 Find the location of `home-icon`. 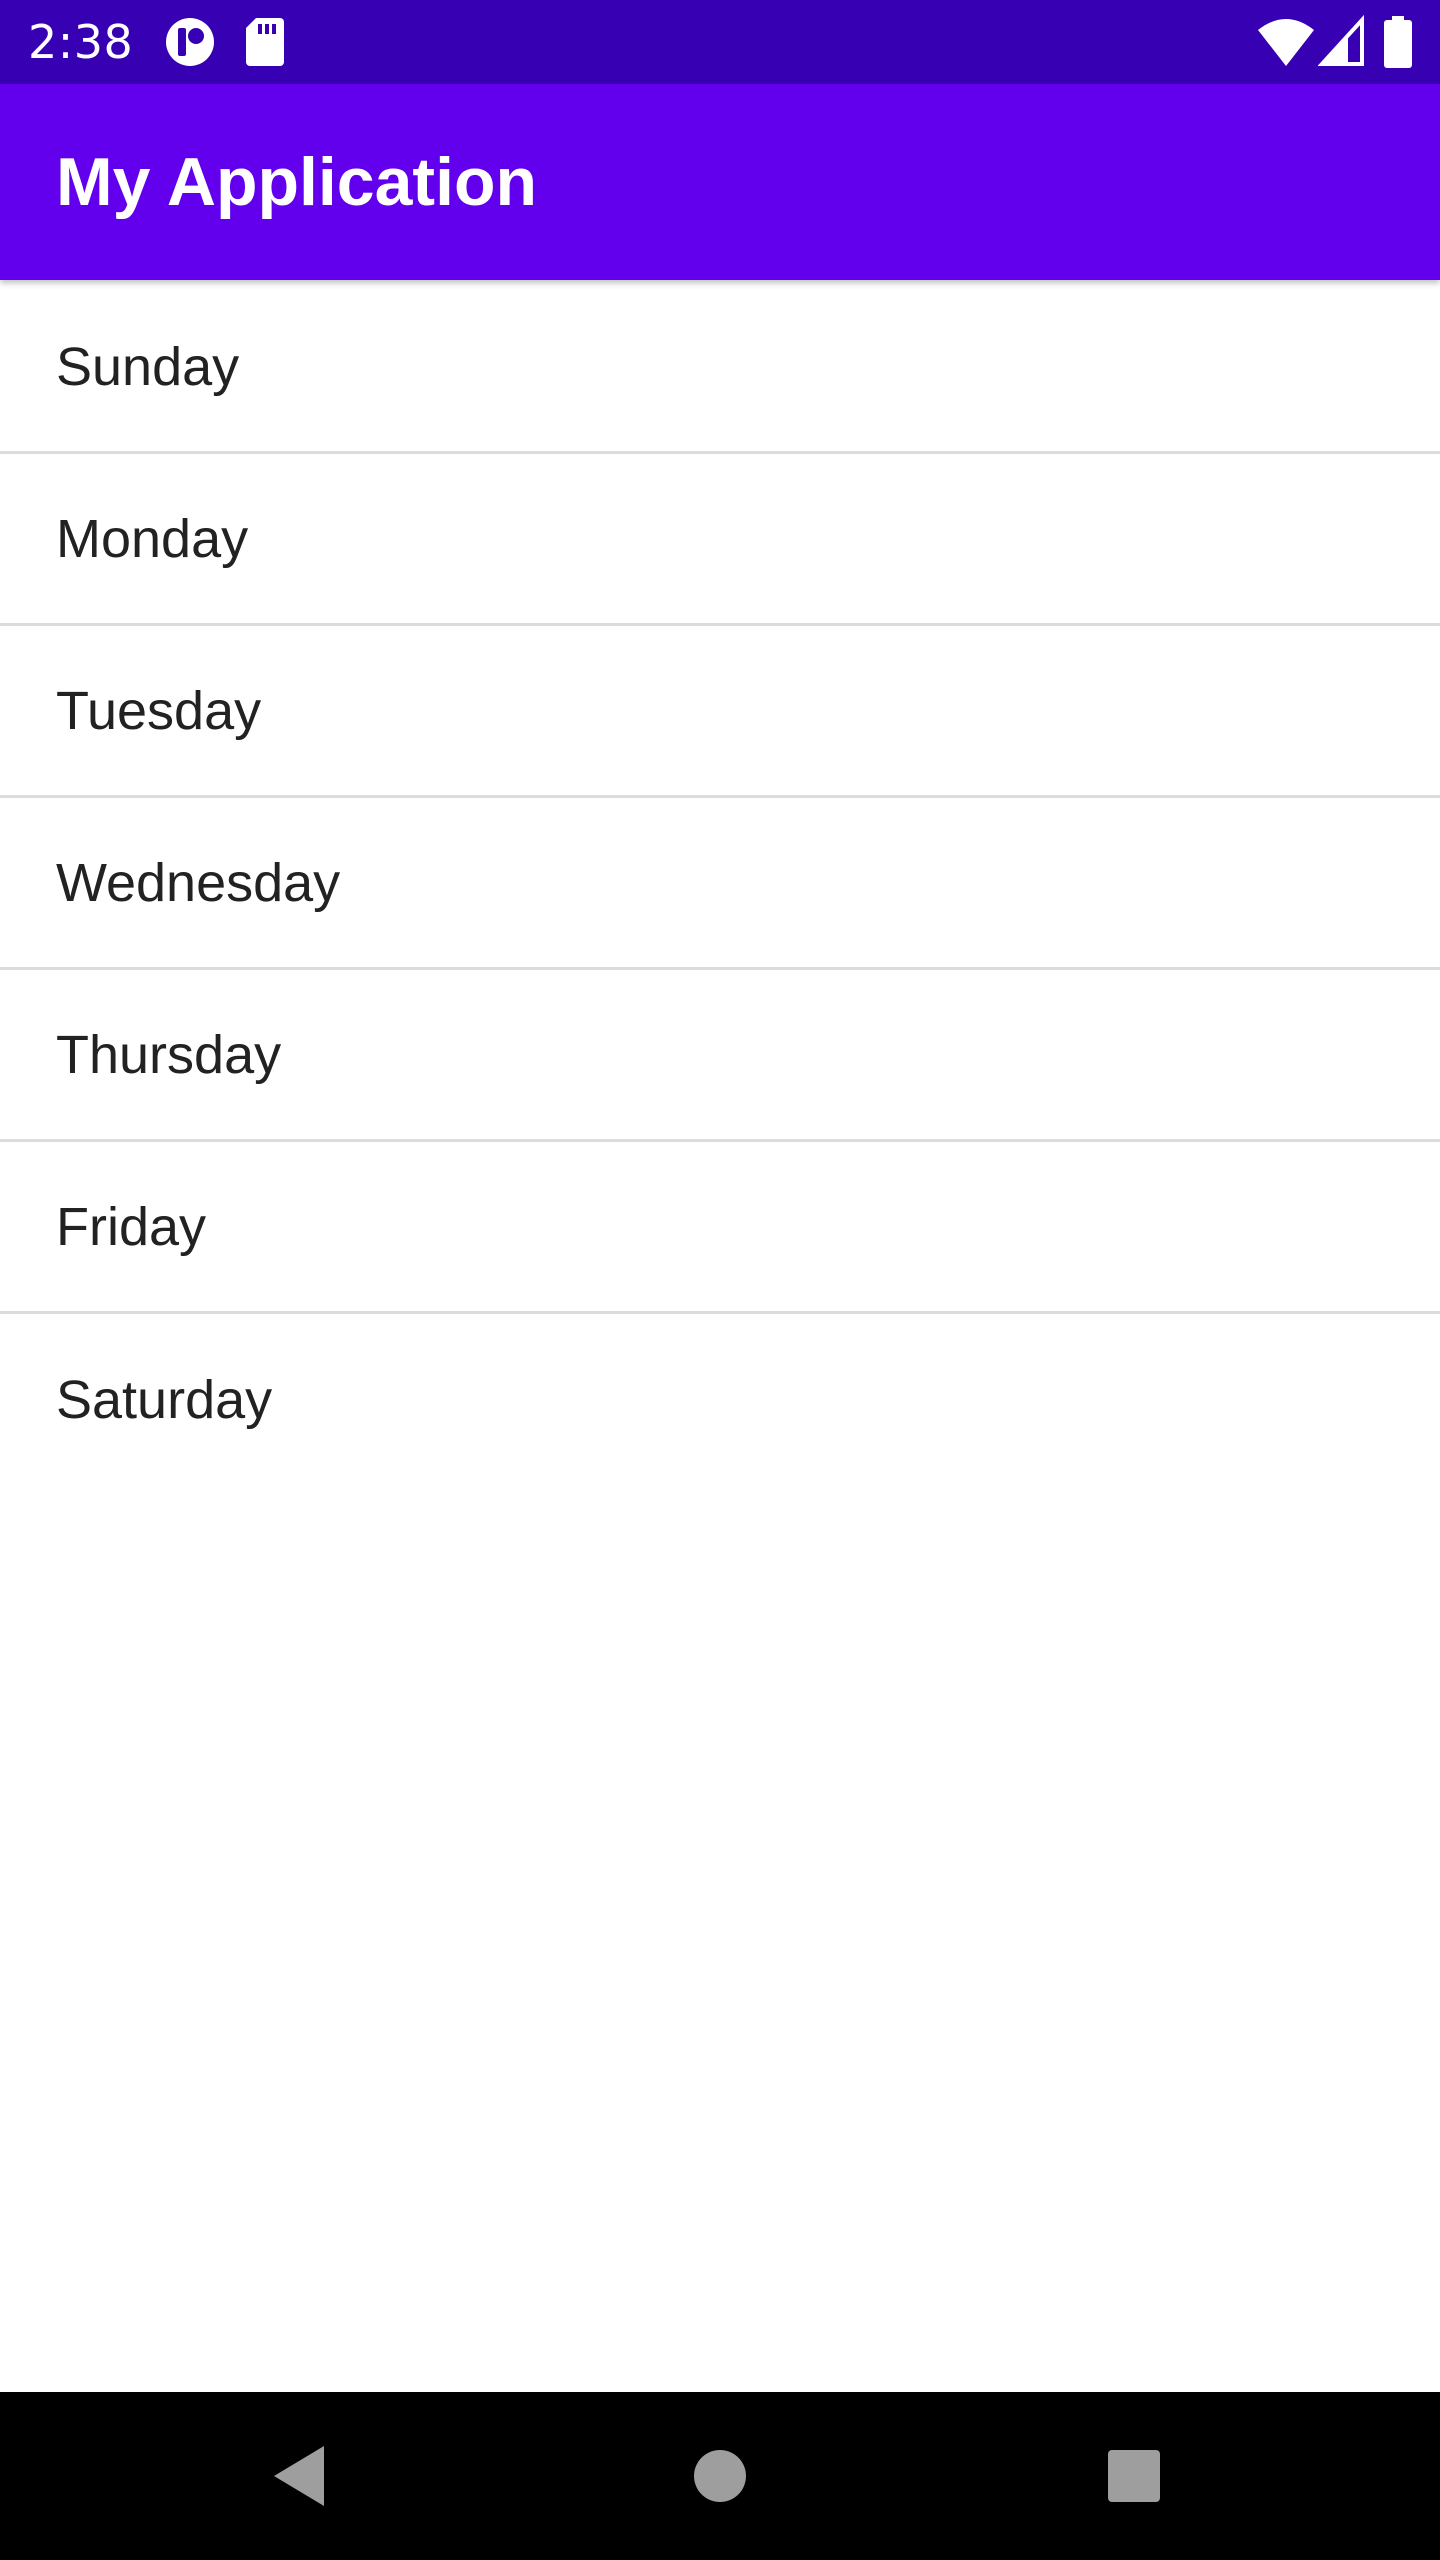

home-icon is located at coordinates (720, 2476).